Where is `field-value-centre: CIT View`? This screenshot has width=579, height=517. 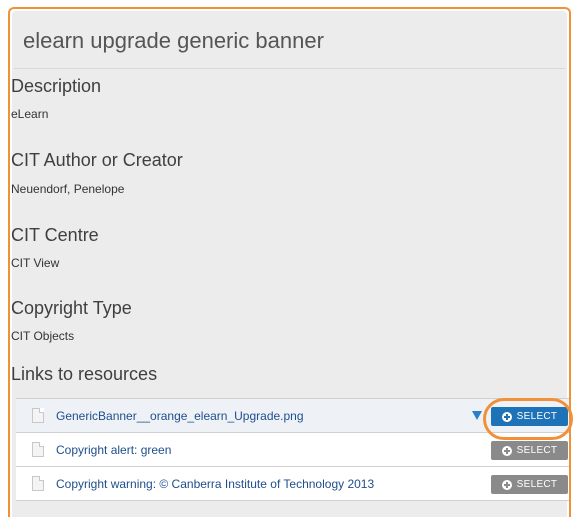
field-value-centre: CIT View is located at coordinates (35, 263).